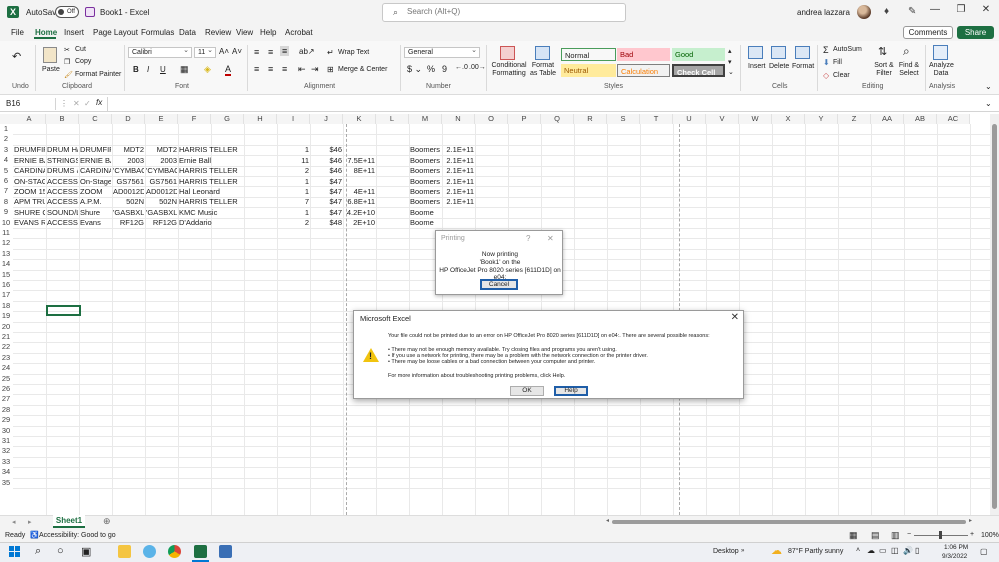 This screenshot has width=999, height=562. I want to click on conditional-formatting-button: Conditional Formatting, so click(509, 70).